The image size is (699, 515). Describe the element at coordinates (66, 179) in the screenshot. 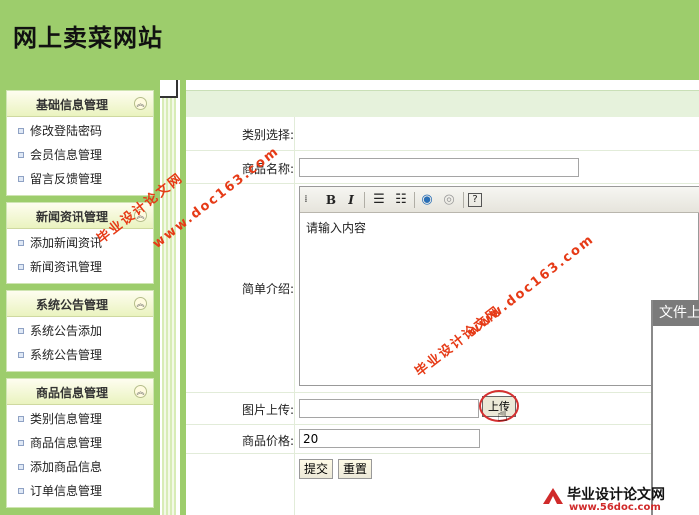

I see `sidebar-item-label: 留言反馈管理` at that location.